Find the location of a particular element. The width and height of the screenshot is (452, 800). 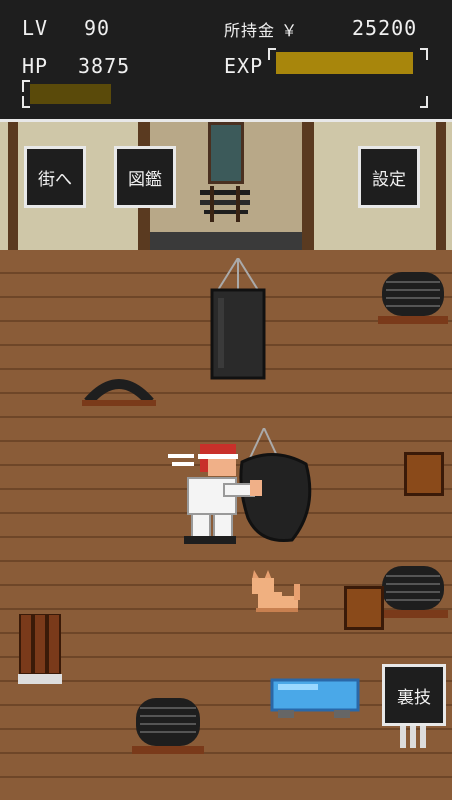

secret-move-button: 裏技 is located at coordinates (414, 695).